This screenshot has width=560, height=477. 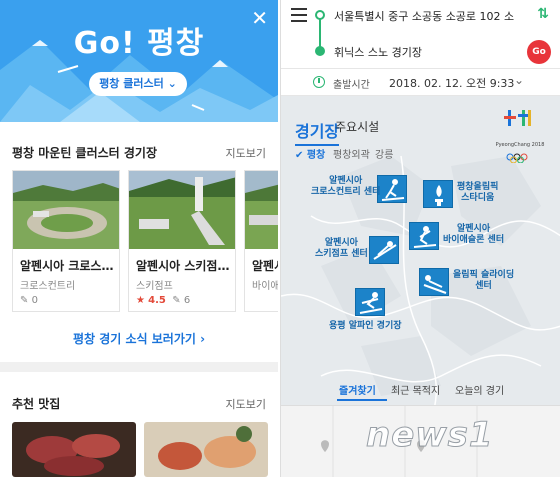 I want to click on swap-route-icon: ⇅, so click(x=543, y=14).